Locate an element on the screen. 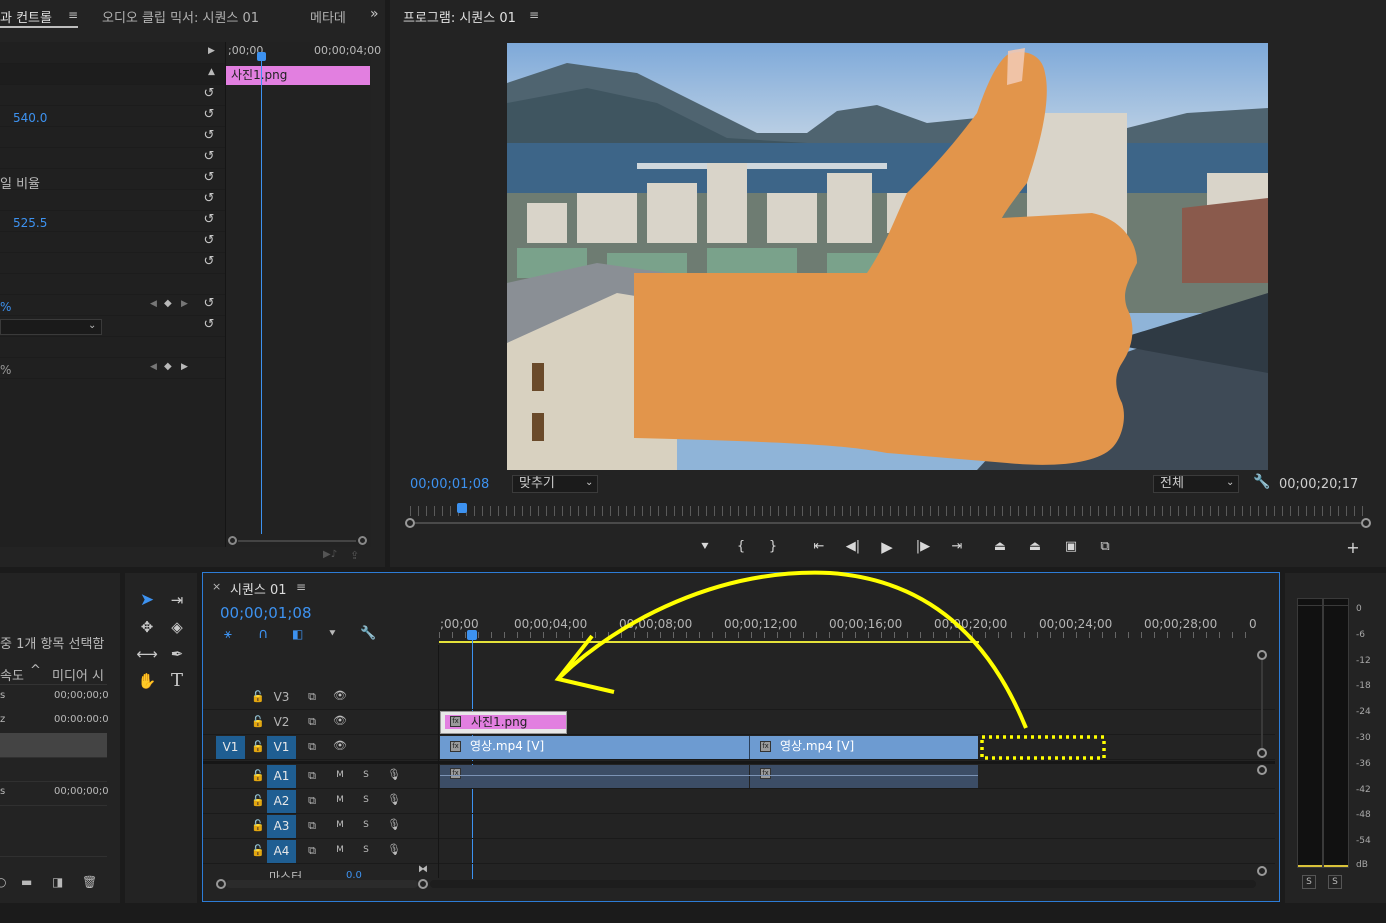 The image size is (1386, 923). meter-channel-right is located at coordinates (1336, 733).